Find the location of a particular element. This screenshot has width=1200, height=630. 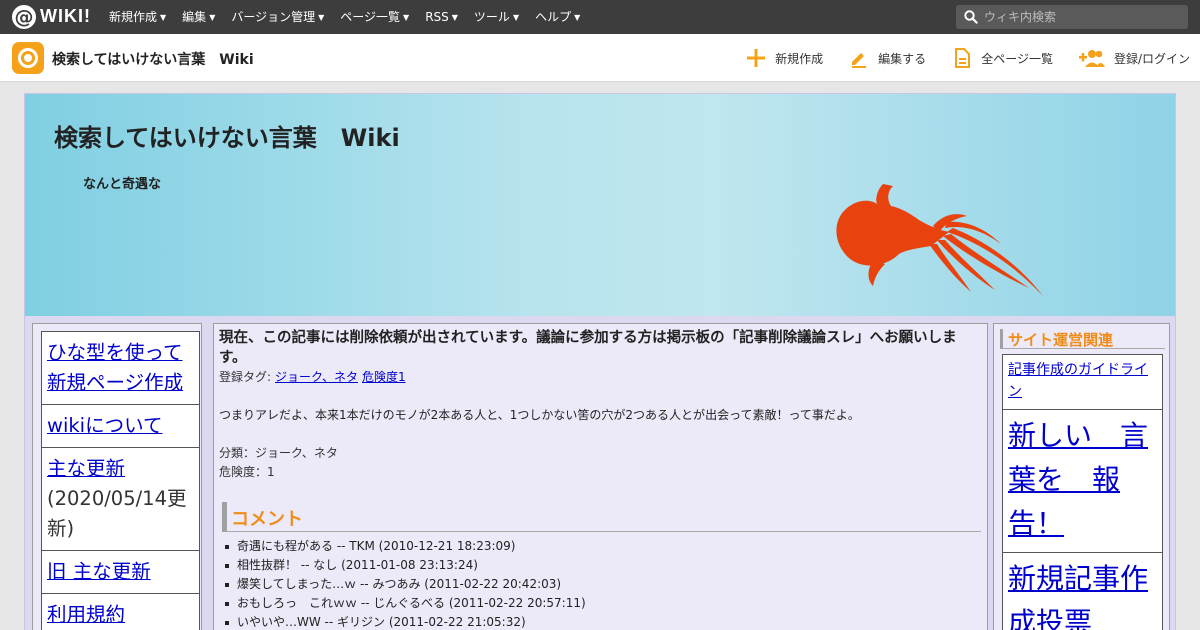

search-icon is located at coordinates (971, 17).